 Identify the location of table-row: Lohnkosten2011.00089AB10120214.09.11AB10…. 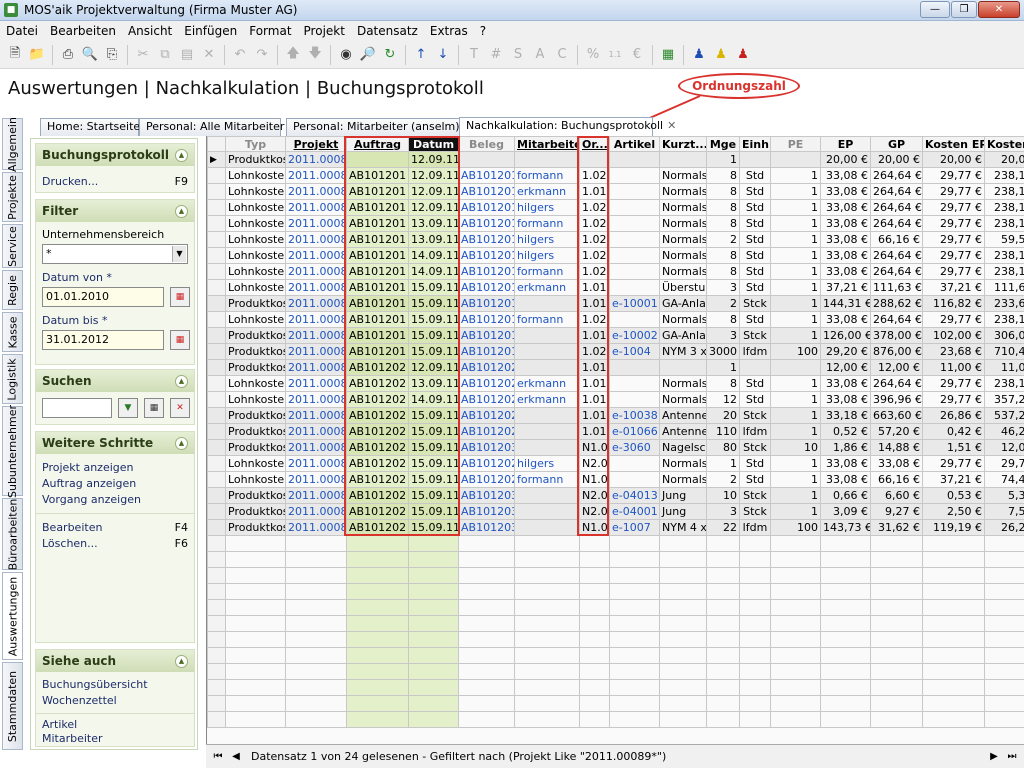
(615, 399).